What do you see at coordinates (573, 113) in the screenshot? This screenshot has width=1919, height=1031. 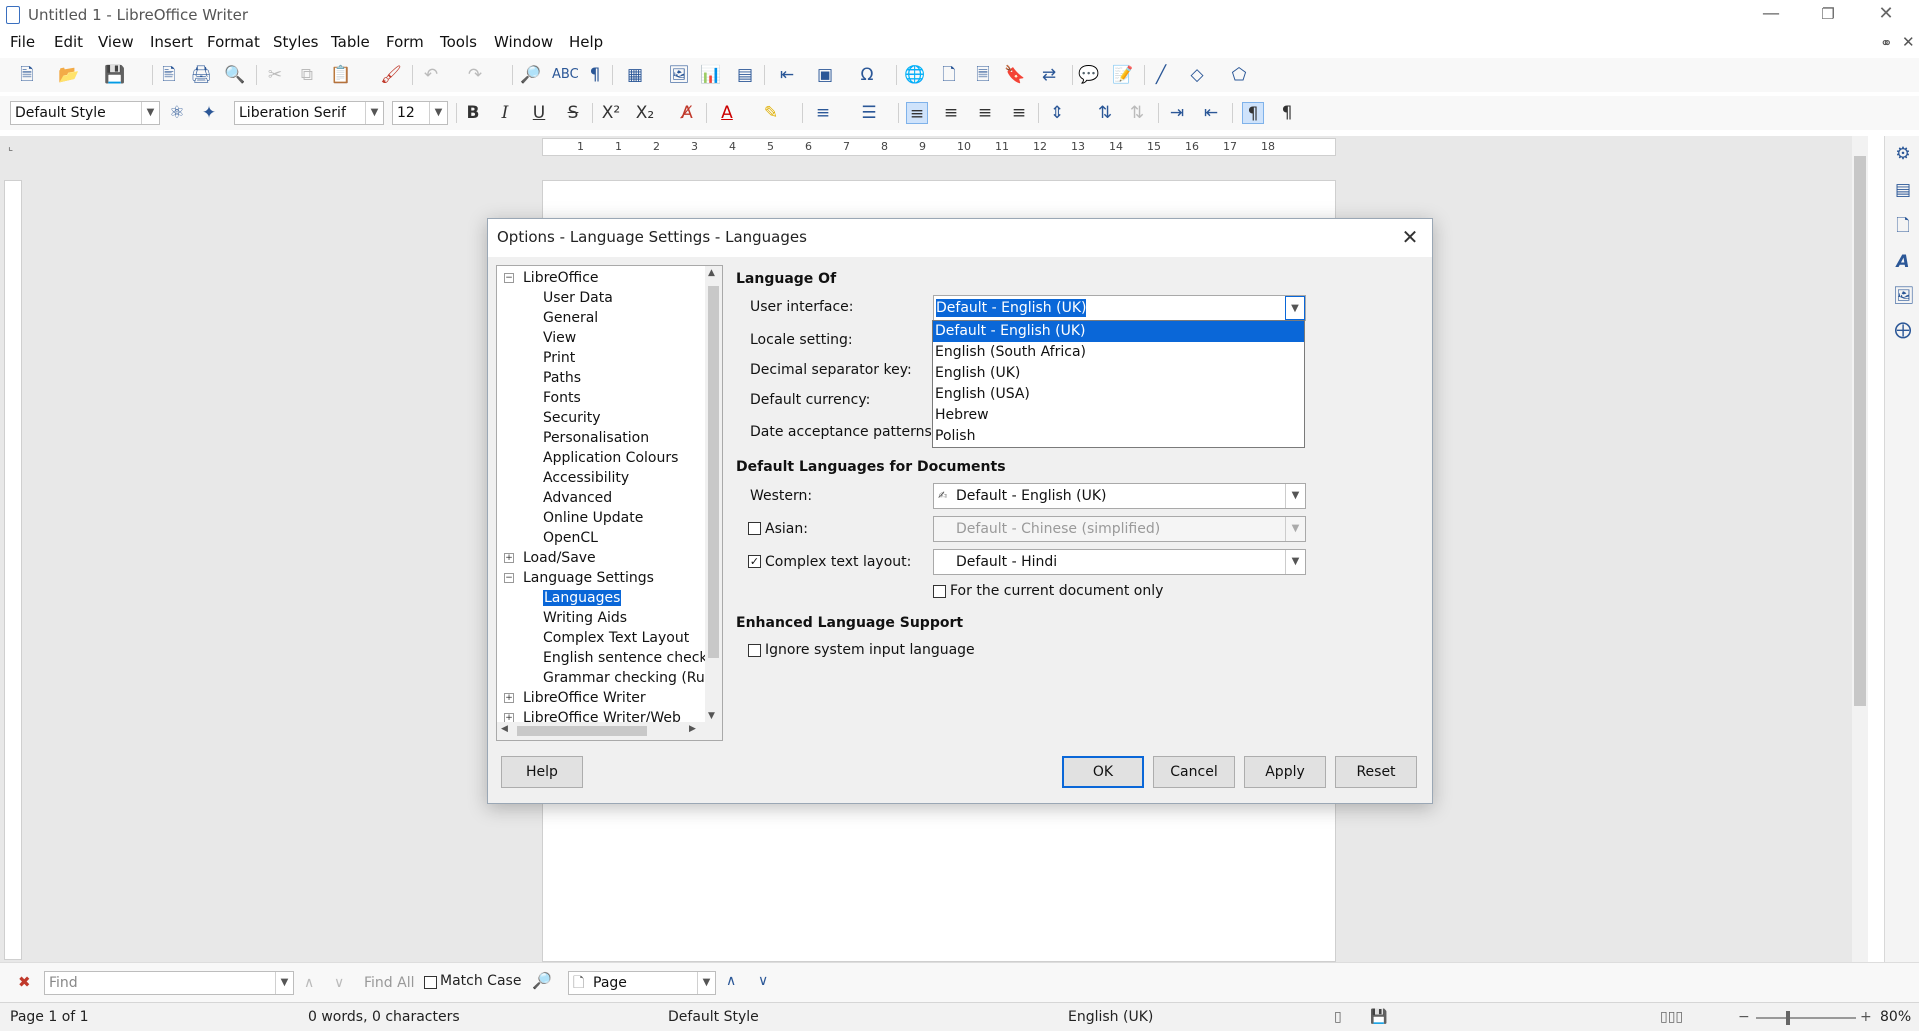 I see `strikethrough-icon: S` at bounding box center [573, 113].